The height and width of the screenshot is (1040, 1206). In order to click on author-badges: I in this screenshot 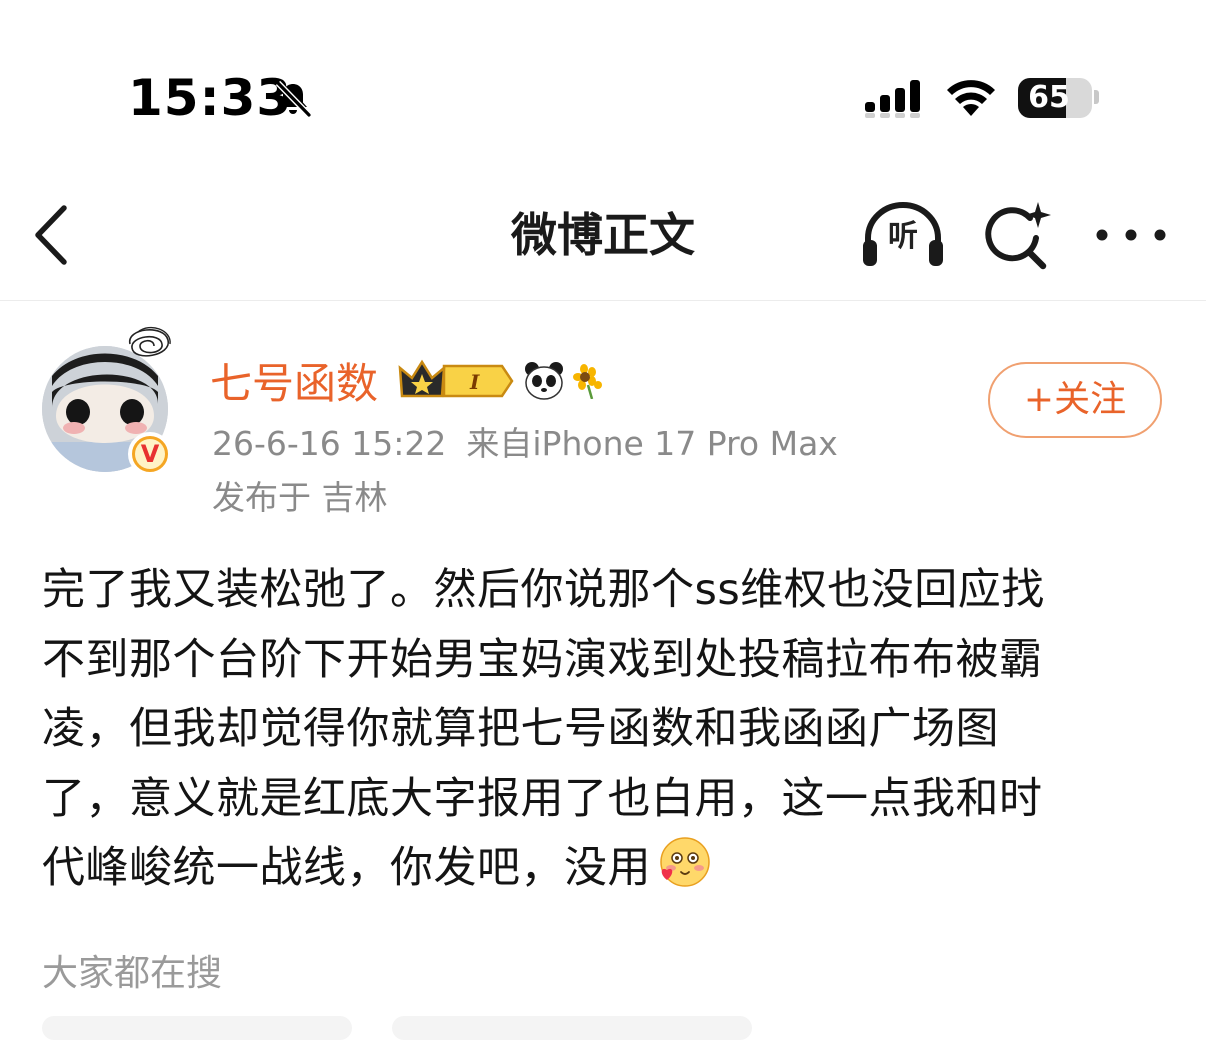, I will do `click(502, 381)`.